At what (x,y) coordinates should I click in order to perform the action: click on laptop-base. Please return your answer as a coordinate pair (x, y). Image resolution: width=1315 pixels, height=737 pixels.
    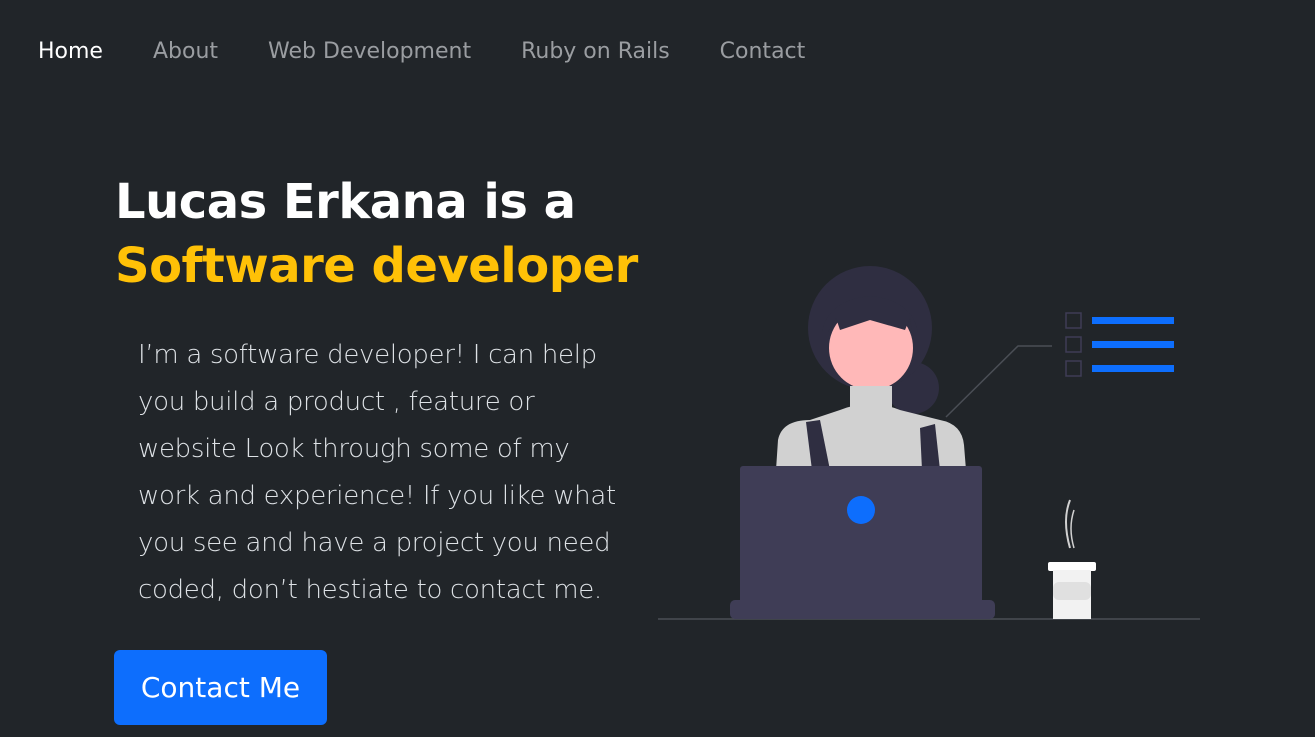
    Looking at the image, I should click on (862, 609).